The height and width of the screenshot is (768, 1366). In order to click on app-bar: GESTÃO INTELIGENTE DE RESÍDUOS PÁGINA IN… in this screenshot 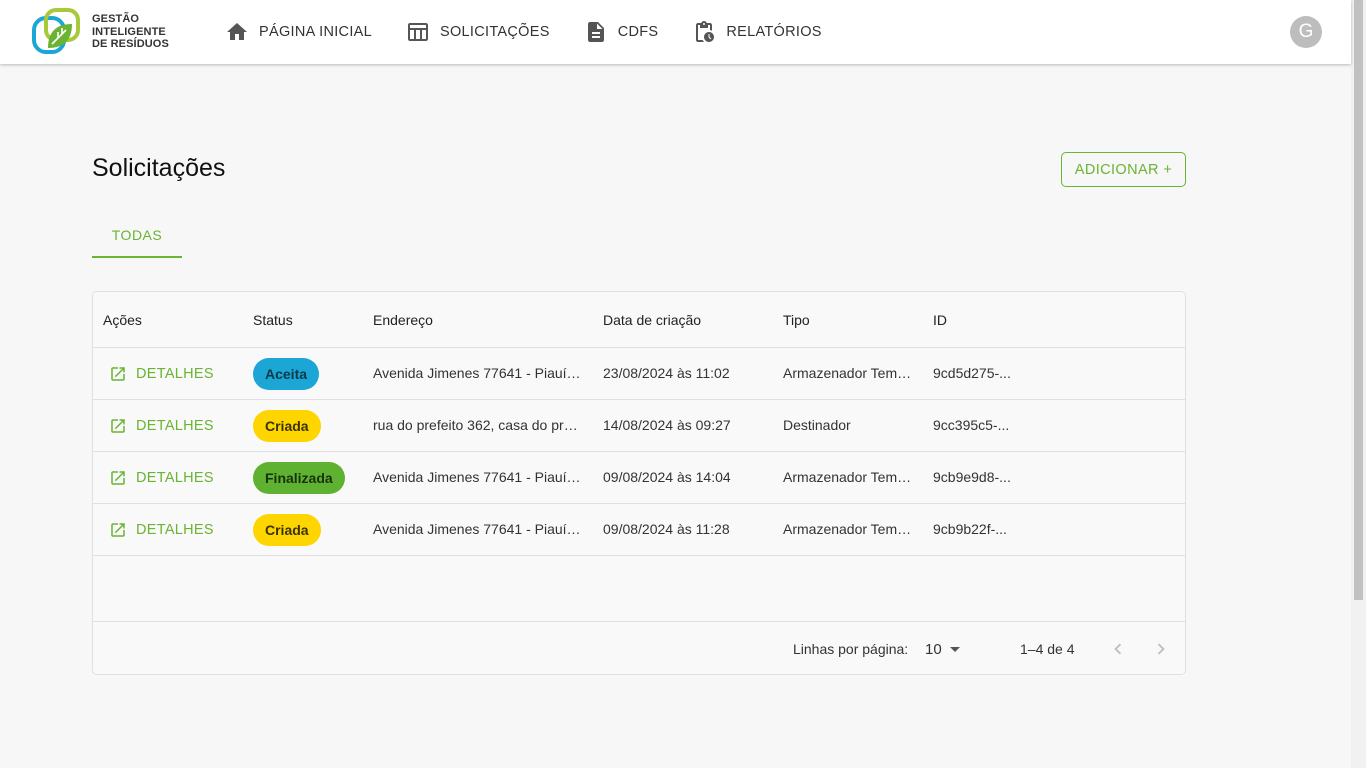, I will do `click(675, 32)`.